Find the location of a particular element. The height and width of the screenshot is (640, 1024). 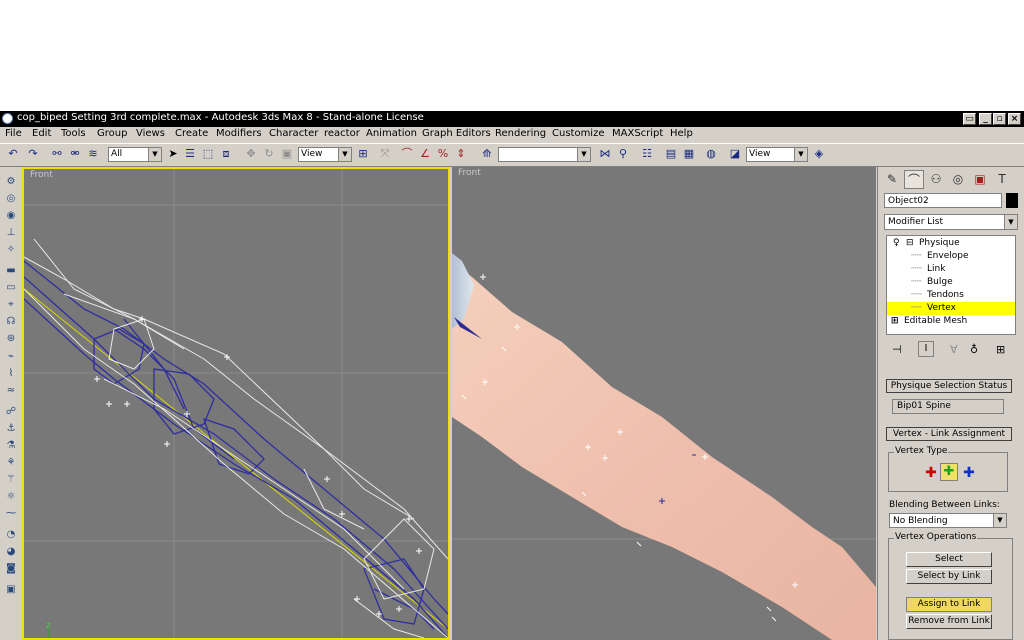

tool-icon-10: ⊛ is located at coordinates (11, 338).